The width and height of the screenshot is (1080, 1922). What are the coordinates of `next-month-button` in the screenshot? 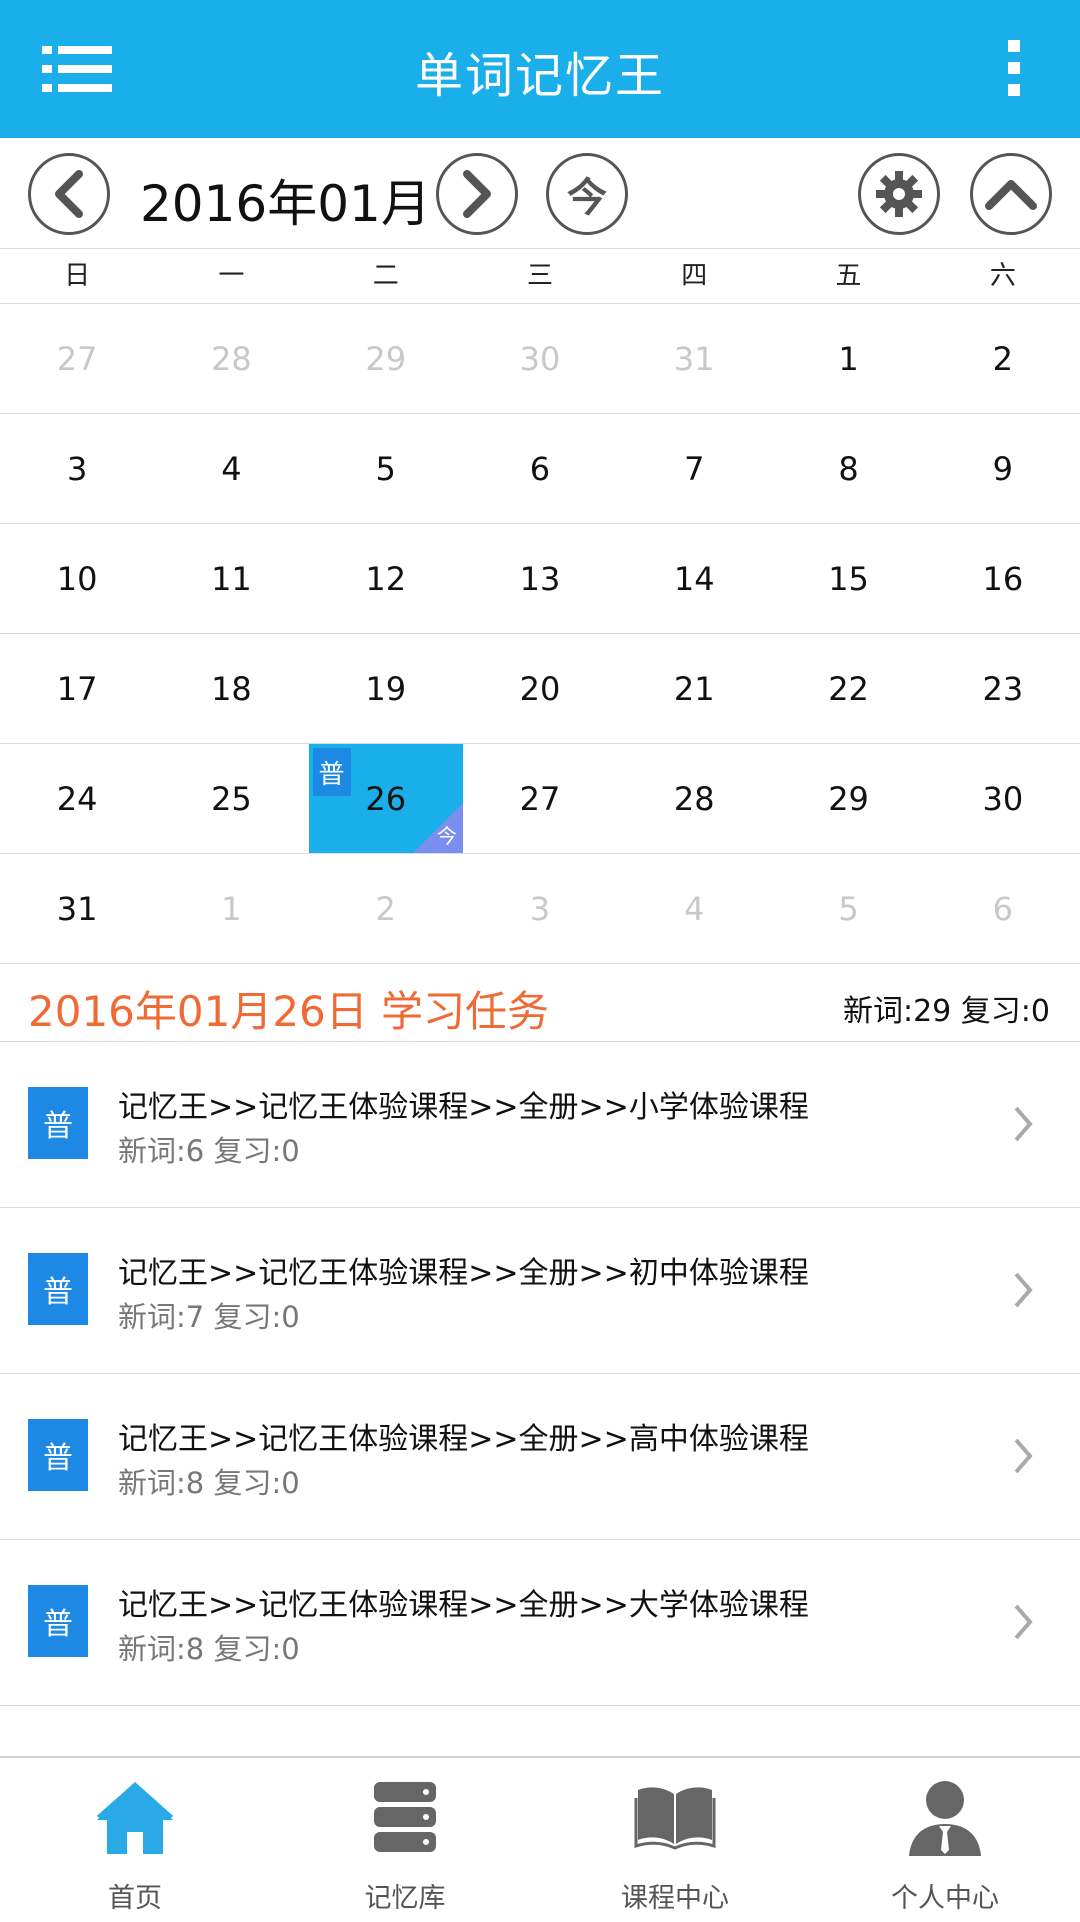 It's located at (477, 194).